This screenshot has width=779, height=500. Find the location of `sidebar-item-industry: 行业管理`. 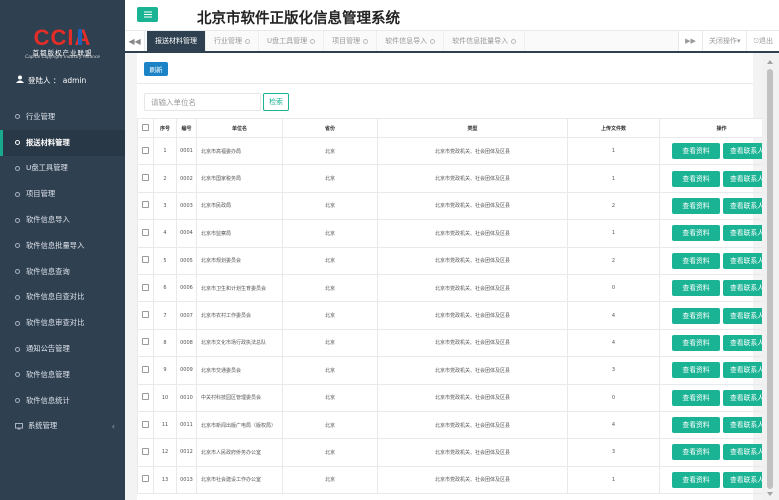

sidebar-item-industry: 行业管理 is located at coordinates (62, 117).